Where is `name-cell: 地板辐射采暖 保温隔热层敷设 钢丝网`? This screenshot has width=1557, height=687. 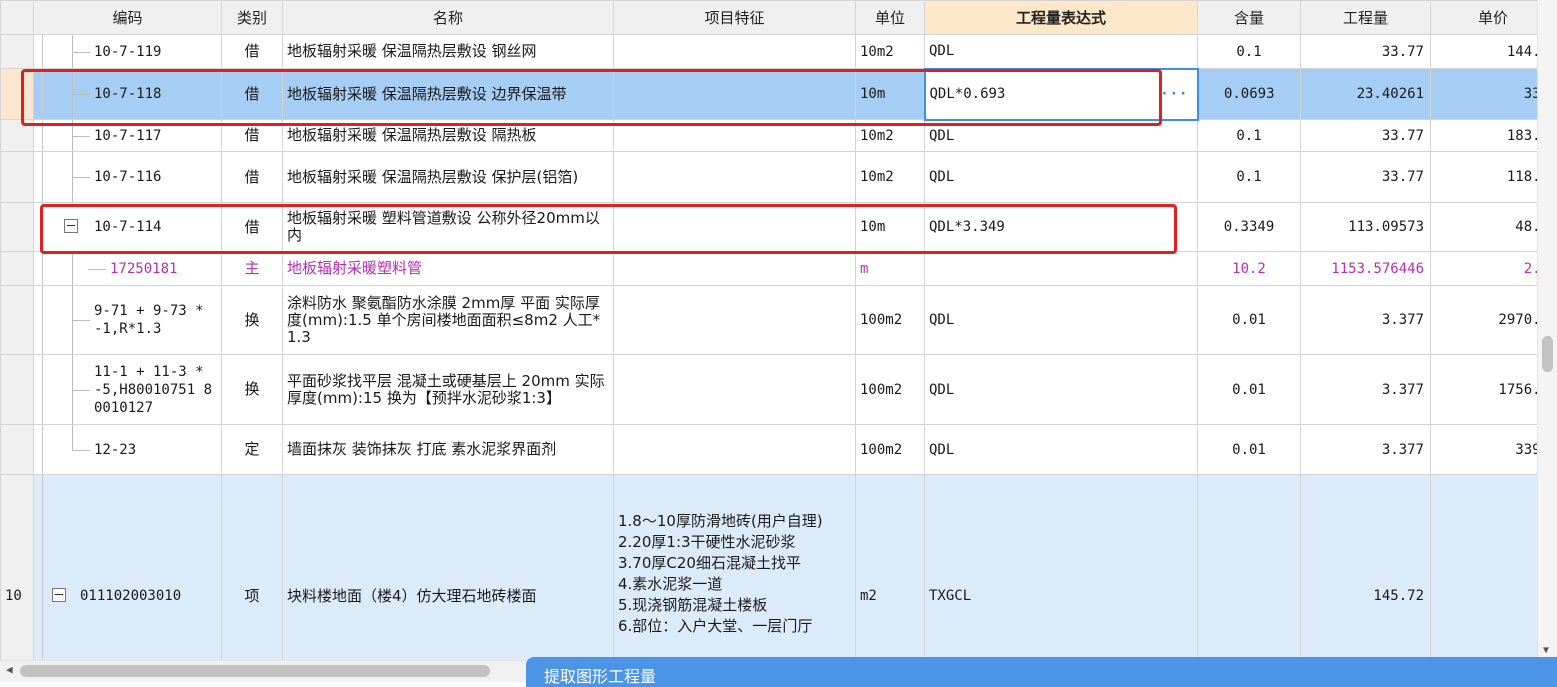
name-cell: 地板辐射采暖 保温隔热层敷设 钢丝网 is located at coordinates (448, 51).